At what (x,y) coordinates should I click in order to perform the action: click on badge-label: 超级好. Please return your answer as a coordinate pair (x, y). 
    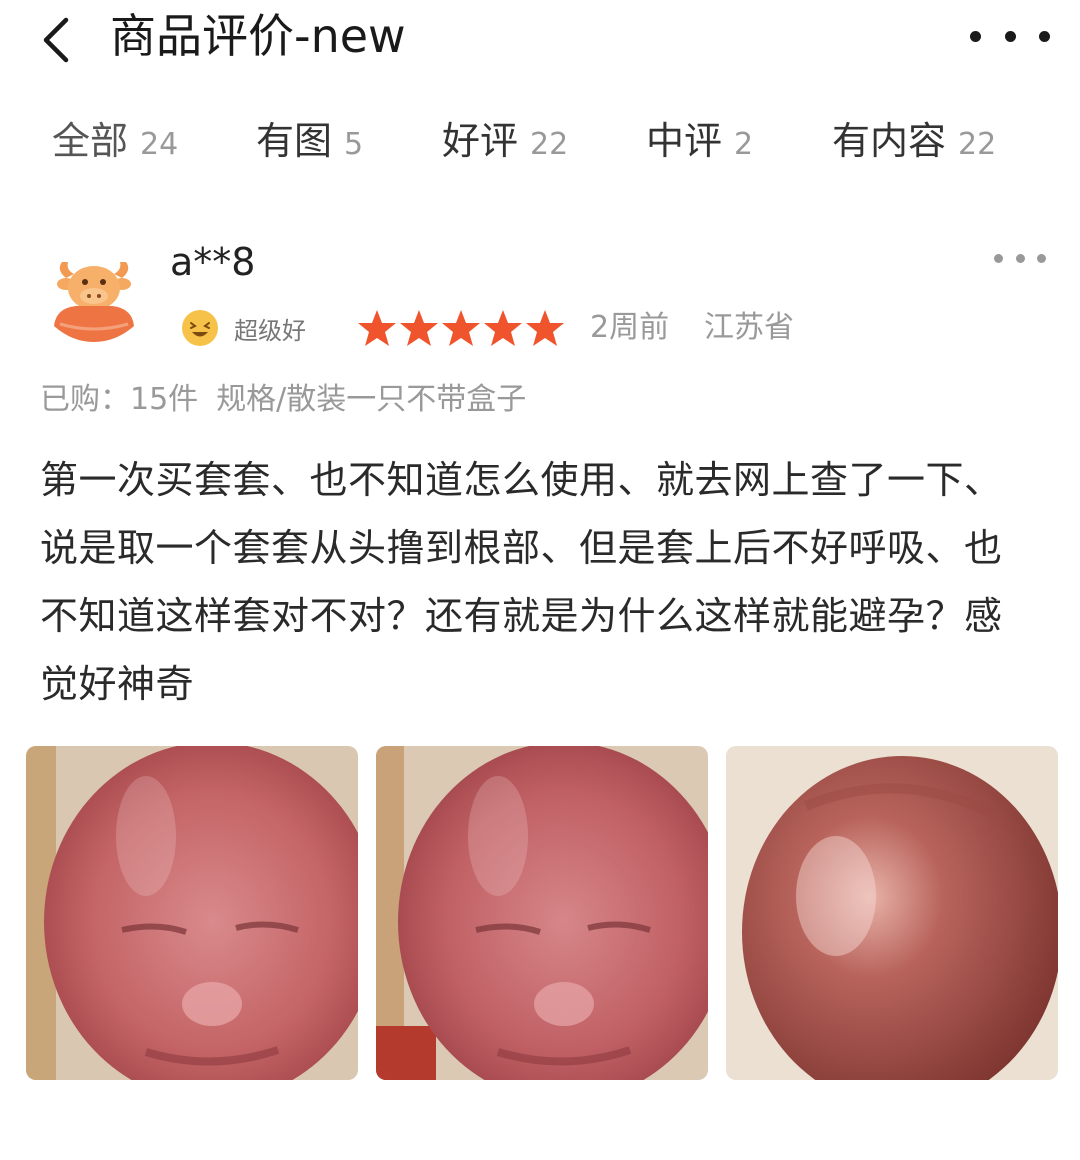
    Looking at the image, I should click on (270, 330).